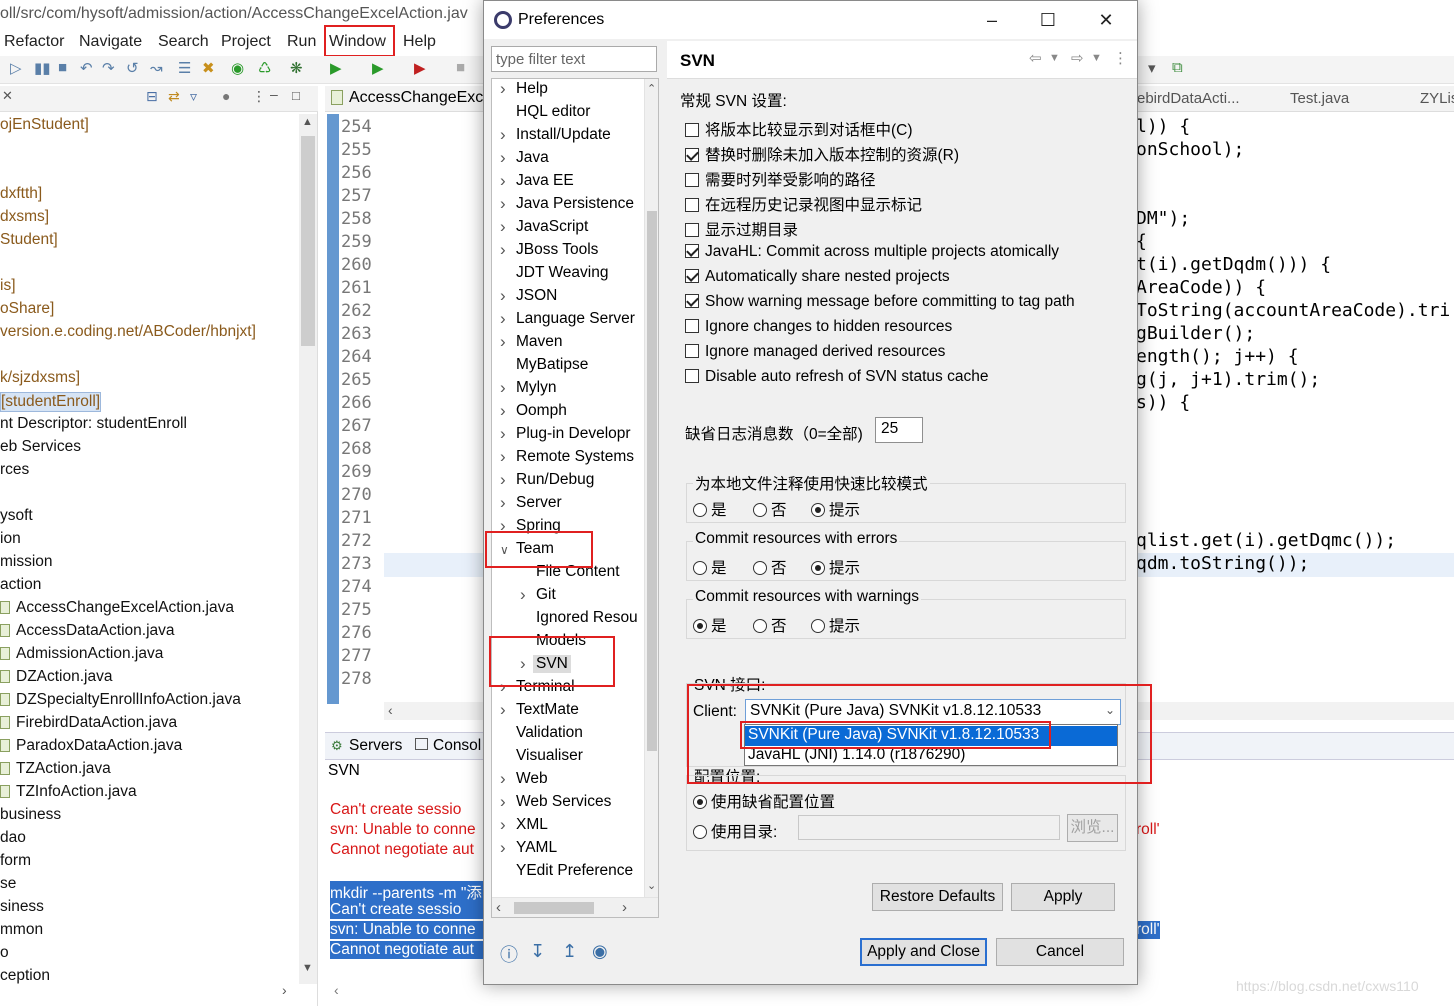 This screenshot has height=1006, width=1454. What do you see at coordinates (575, 457) in the screenshot?
I see `tree-item-remote-systems: Remote Systems` at bounding box center [575, 457].